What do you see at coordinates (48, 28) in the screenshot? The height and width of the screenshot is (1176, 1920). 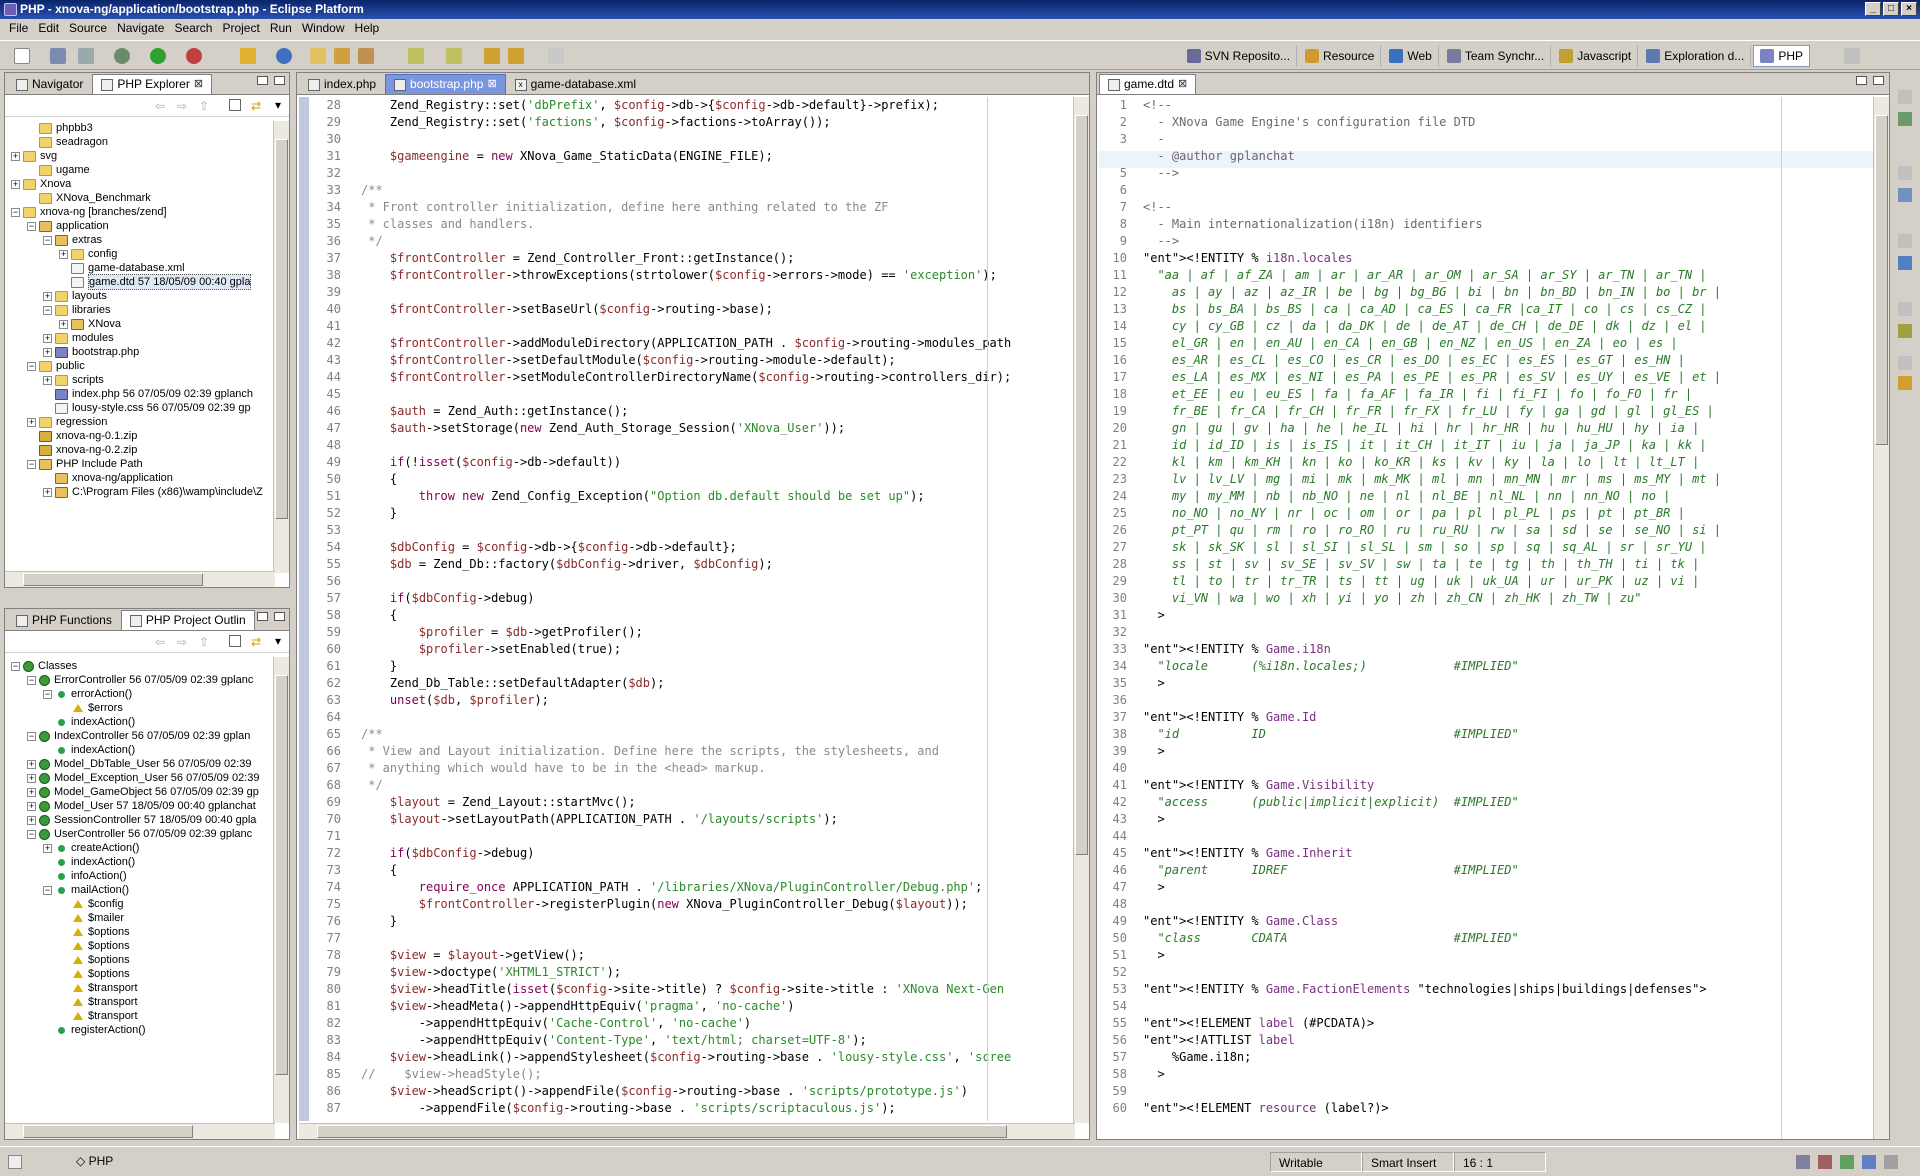 I see `menu-edit: Edit` at bounding box center [48, 28].